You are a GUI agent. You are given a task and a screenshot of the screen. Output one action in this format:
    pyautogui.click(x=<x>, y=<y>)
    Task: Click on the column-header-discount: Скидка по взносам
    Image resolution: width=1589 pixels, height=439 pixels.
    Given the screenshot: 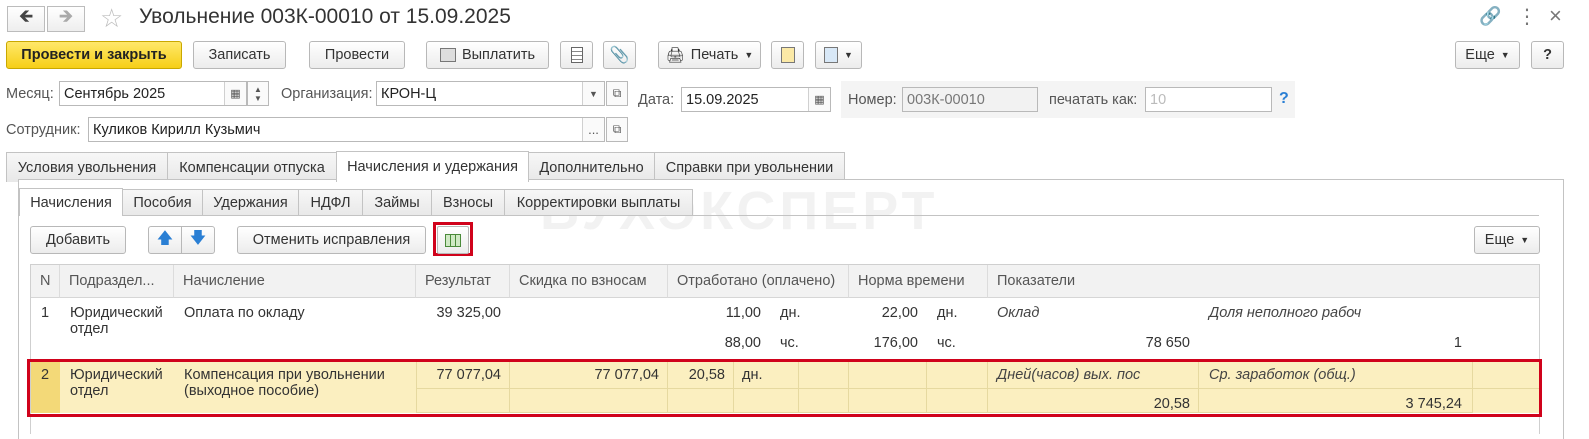 What is the action you would take?
    pyautogui.click(x=589, y=281)
    